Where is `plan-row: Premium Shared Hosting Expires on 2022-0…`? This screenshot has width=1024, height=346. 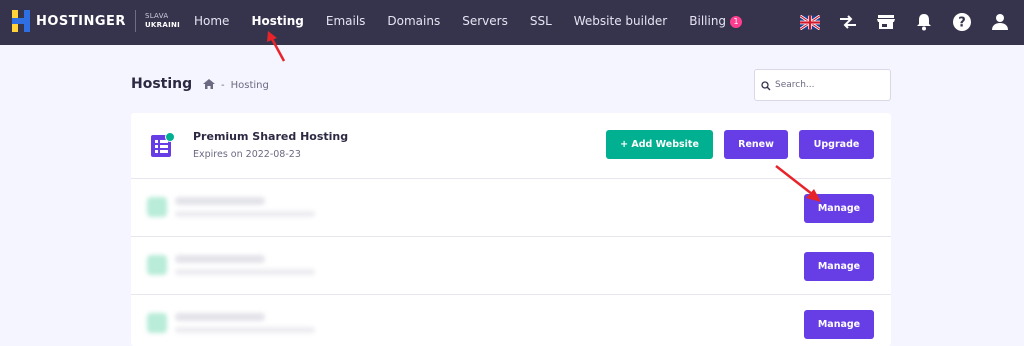 plan-row: Premium Shared Hosting Expires on 2022-0… is located at coordinates (511, 146).